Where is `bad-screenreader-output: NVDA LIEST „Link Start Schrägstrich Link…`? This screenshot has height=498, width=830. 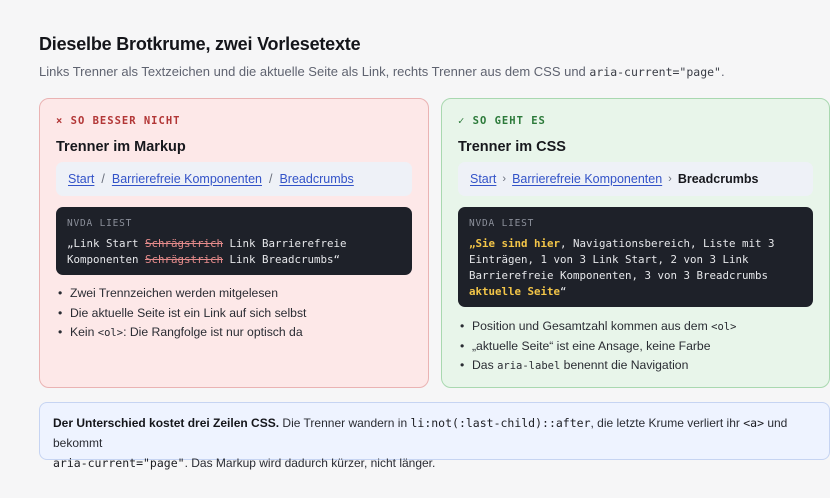
bad-screenreader-output: NVDA LIEST „Link Start Schrägstrich Link… is located at coordinates (234, 241).